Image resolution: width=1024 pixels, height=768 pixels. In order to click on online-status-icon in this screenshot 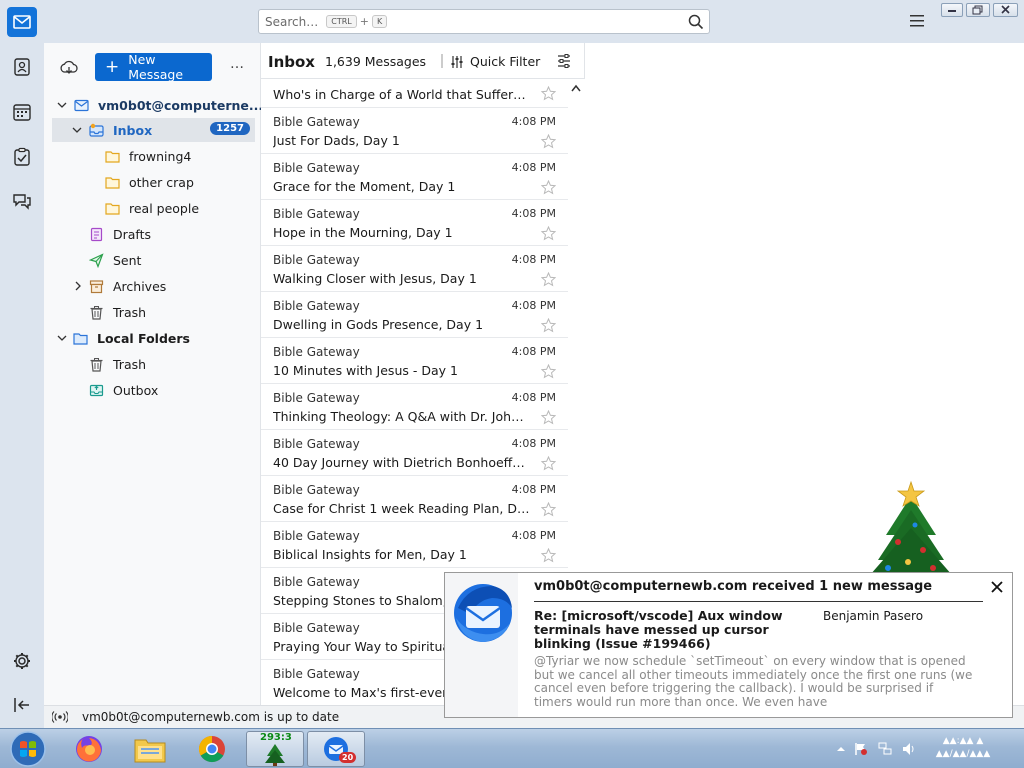, I will do `click(60, 717)`.